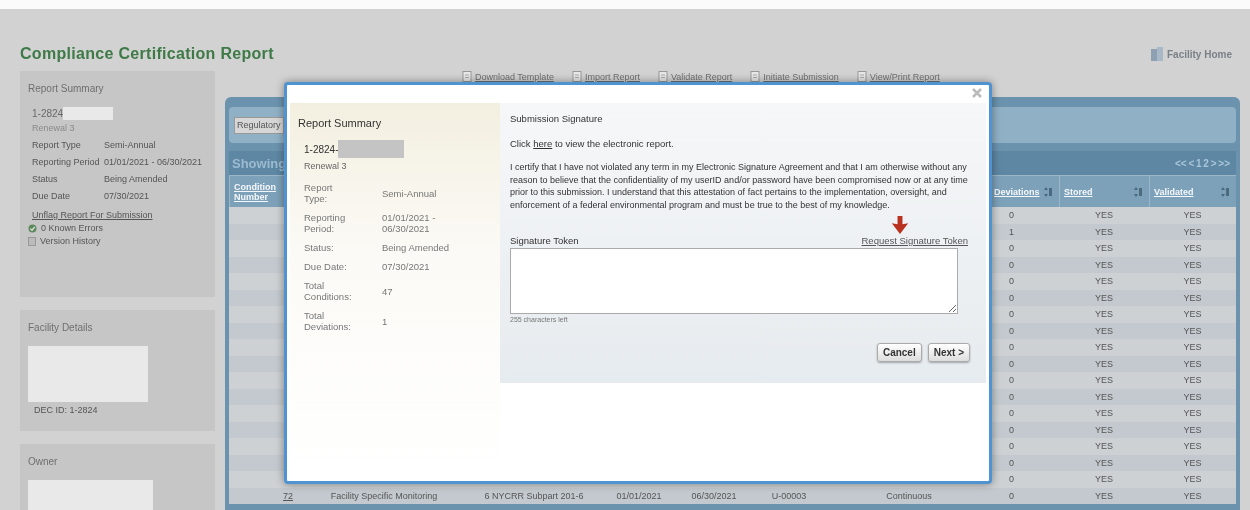 The image size is (1250, 510). What do you see at coordinates (328, 321) in the screenshot?
I see `field-label: Total Deviations:` at bounding box center [328, 321].